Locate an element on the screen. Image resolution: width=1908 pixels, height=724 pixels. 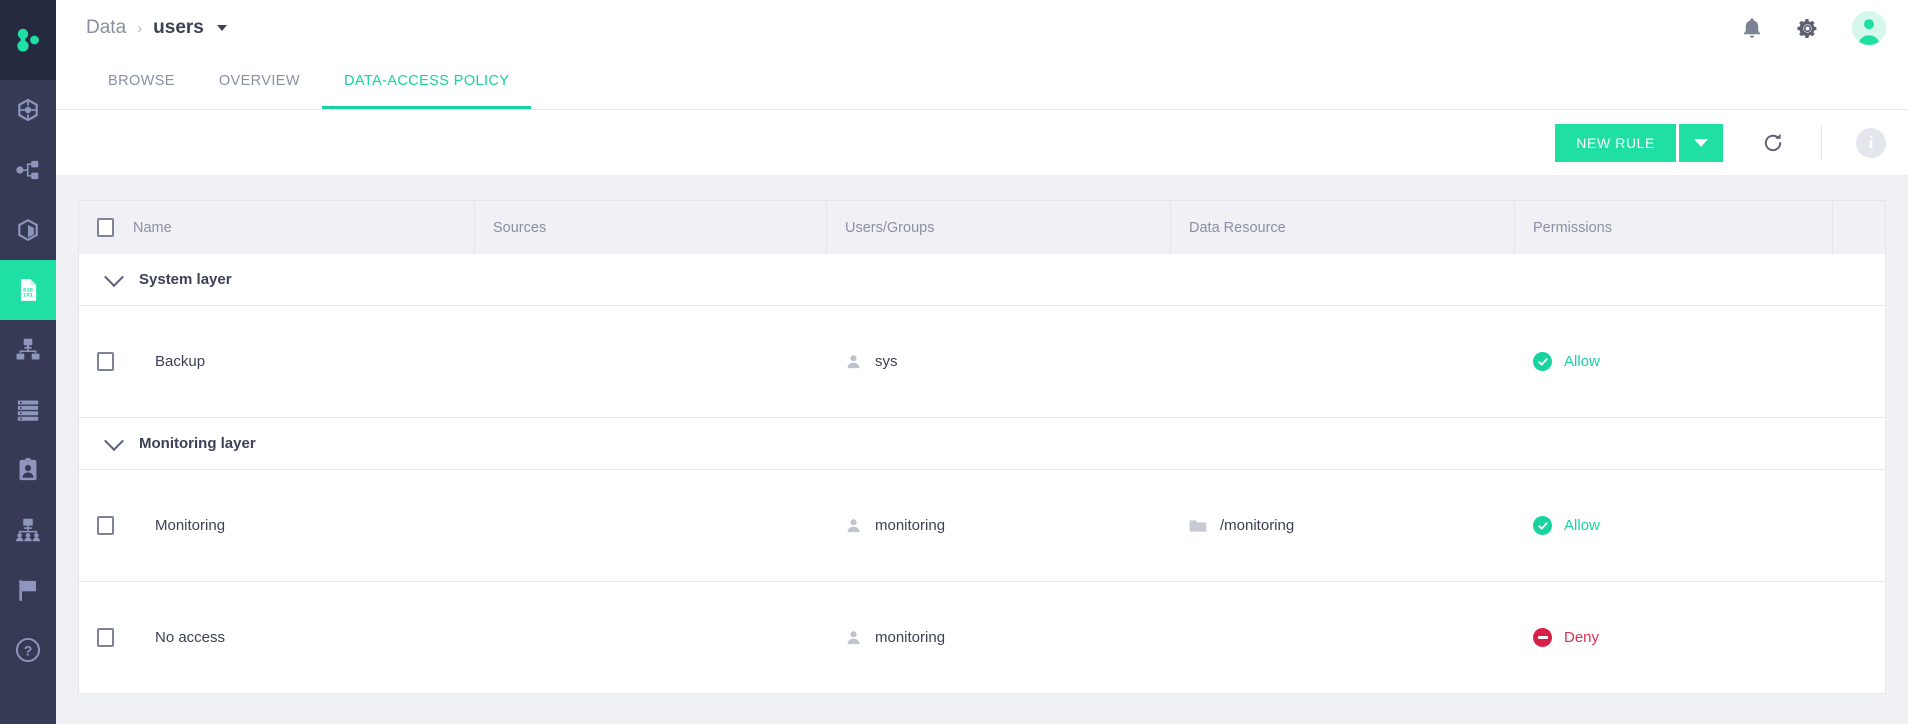
avatar-icon is located at coordinates (1869, 28).